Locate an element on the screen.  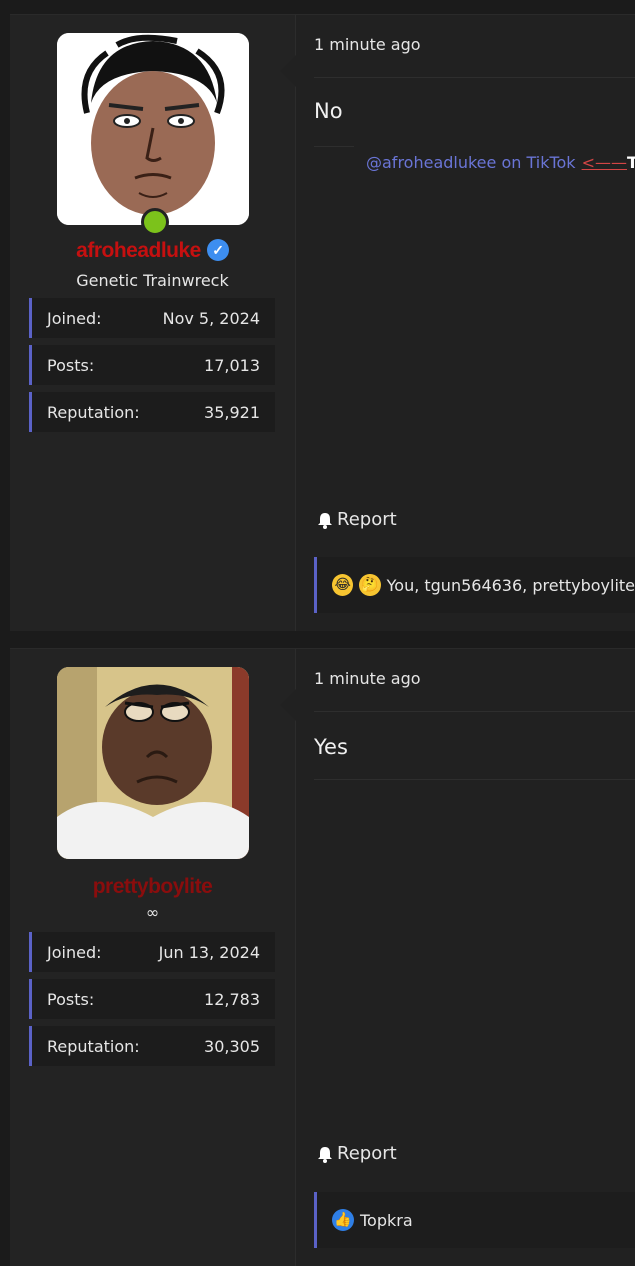
thinking-emoji-icon: 🤔 is located at coordinates (370, 585).